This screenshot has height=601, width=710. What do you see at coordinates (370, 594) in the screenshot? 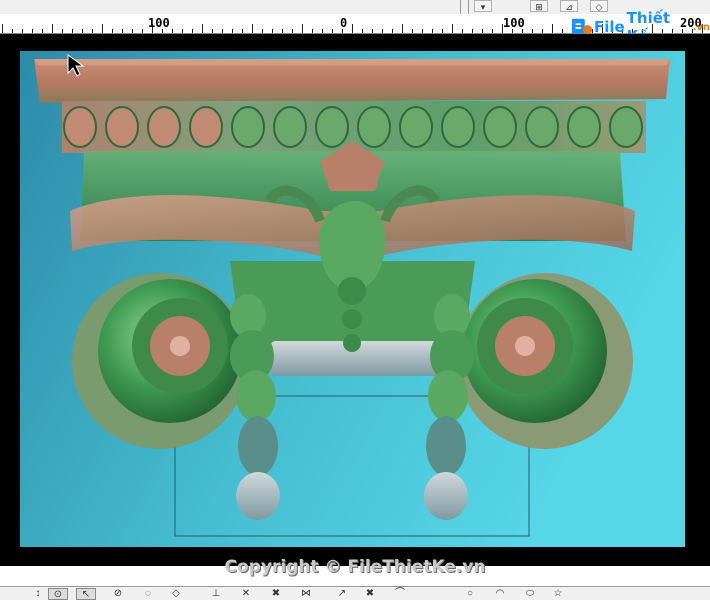
I see `remove-icon: ✖` at bounding box center [370, 594].